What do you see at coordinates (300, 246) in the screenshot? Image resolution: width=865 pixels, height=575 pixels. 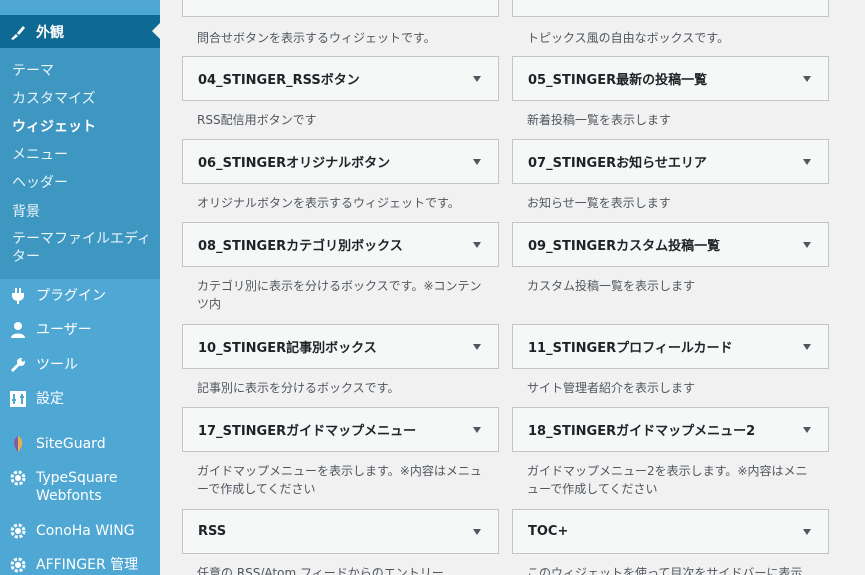 I see `widget-title: 08_STINGERカテゴリ別ボックス` at bounding box center [300, 246].